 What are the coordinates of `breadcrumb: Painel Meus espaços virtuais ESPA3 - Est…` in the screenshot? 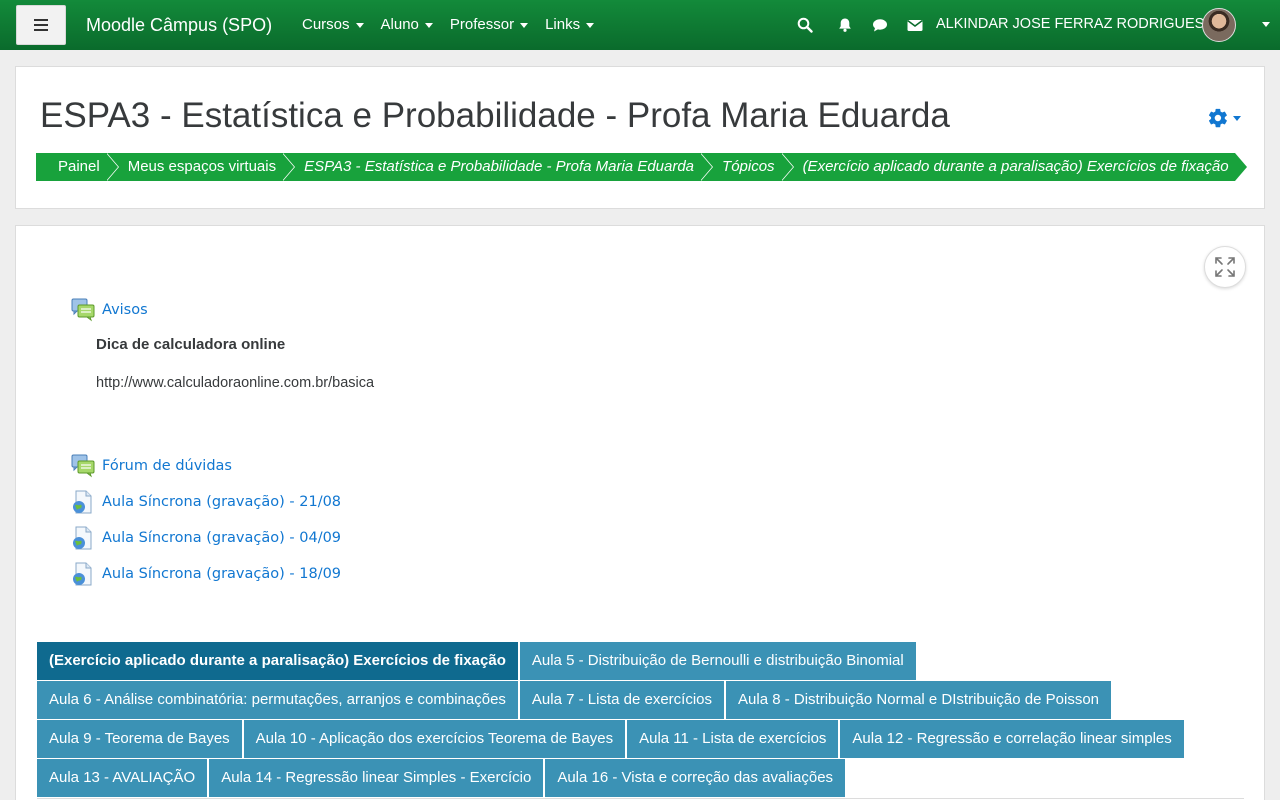 It's located at (641, 167).